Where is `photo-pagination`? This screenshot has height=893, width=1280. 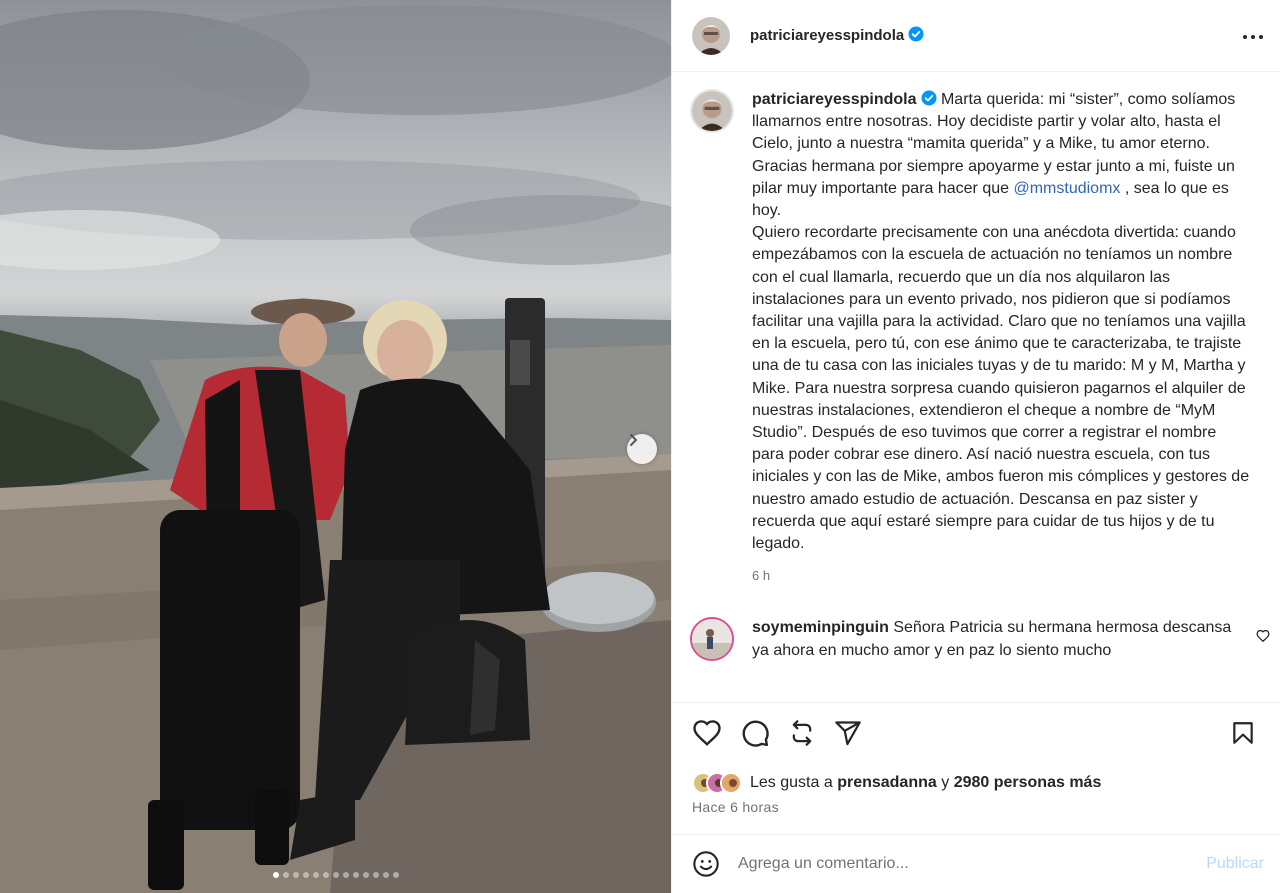 photo-pagination is located at coordinates (335, 875).